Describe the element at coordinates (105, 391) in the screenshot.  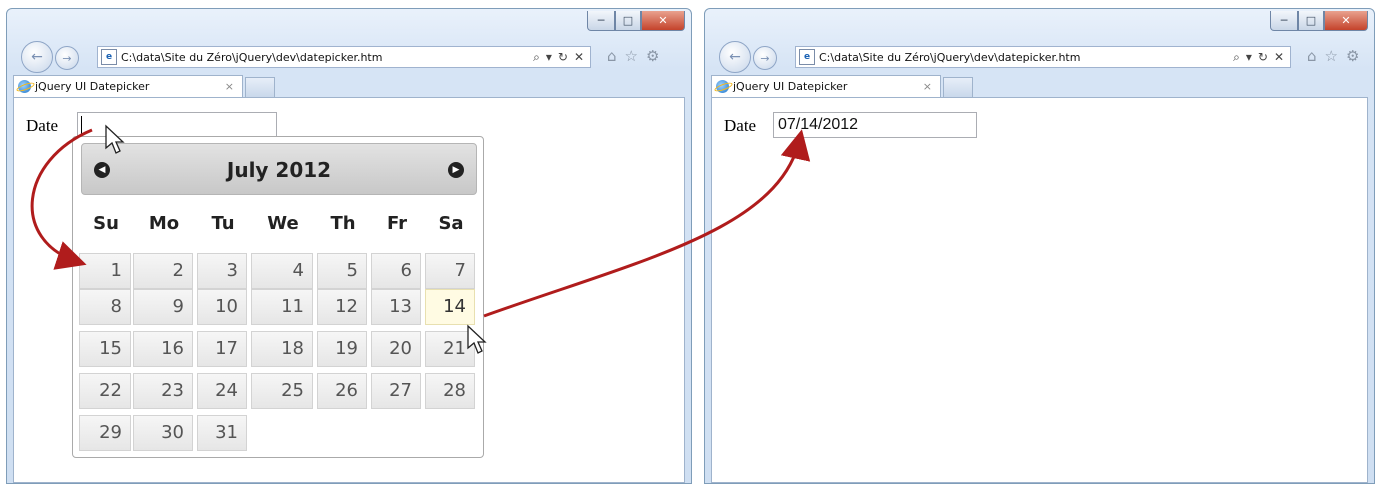
I see `day-cell: 22` at that location.